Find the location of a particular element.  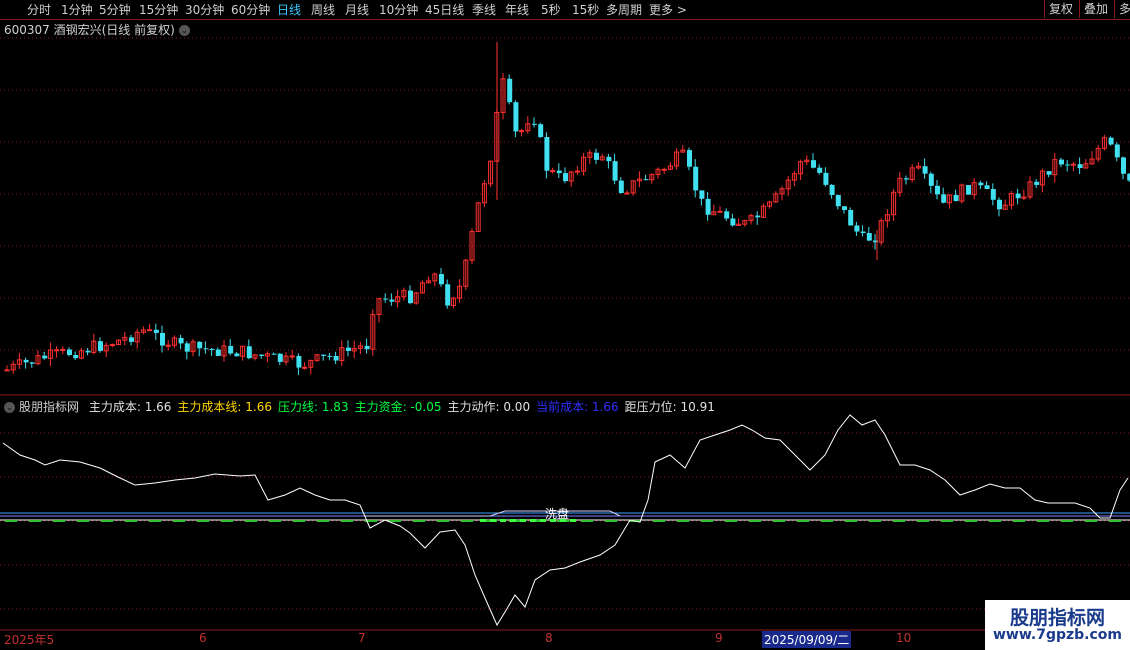

x-axis-label-0: 2025年5 is located at coordinates (29, 640).